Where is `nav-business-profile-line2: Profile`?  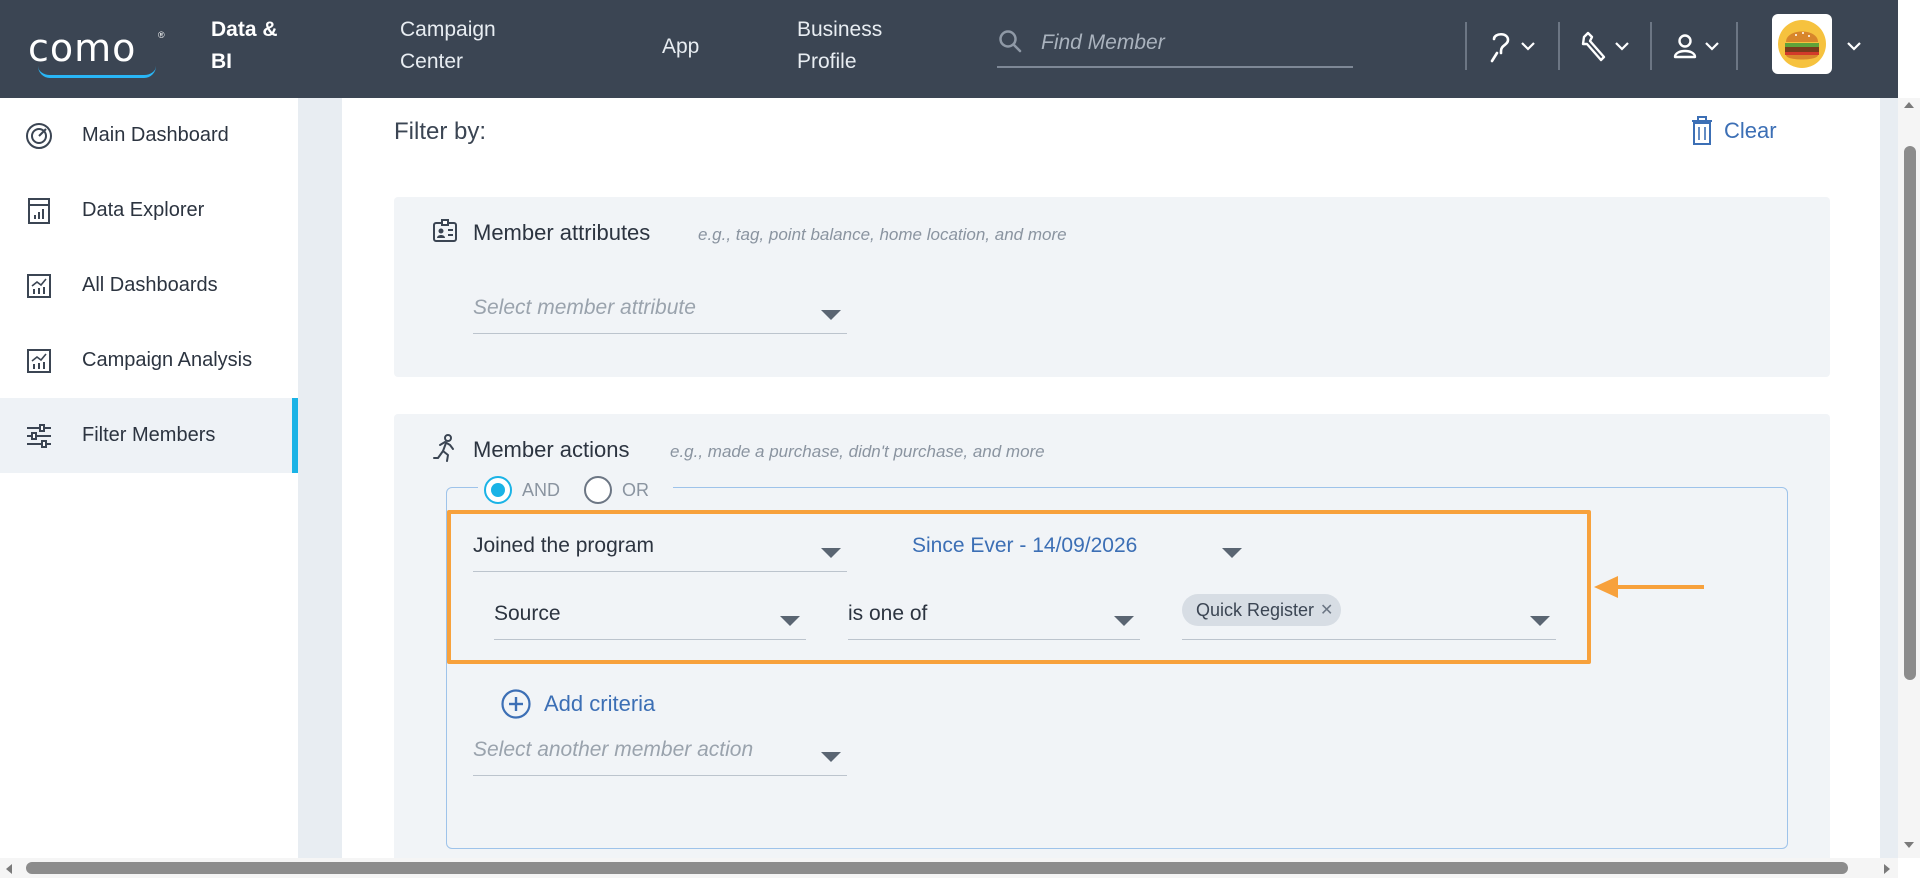 nav-business-profile-line2: Profile is located at coordinates (827, 61).